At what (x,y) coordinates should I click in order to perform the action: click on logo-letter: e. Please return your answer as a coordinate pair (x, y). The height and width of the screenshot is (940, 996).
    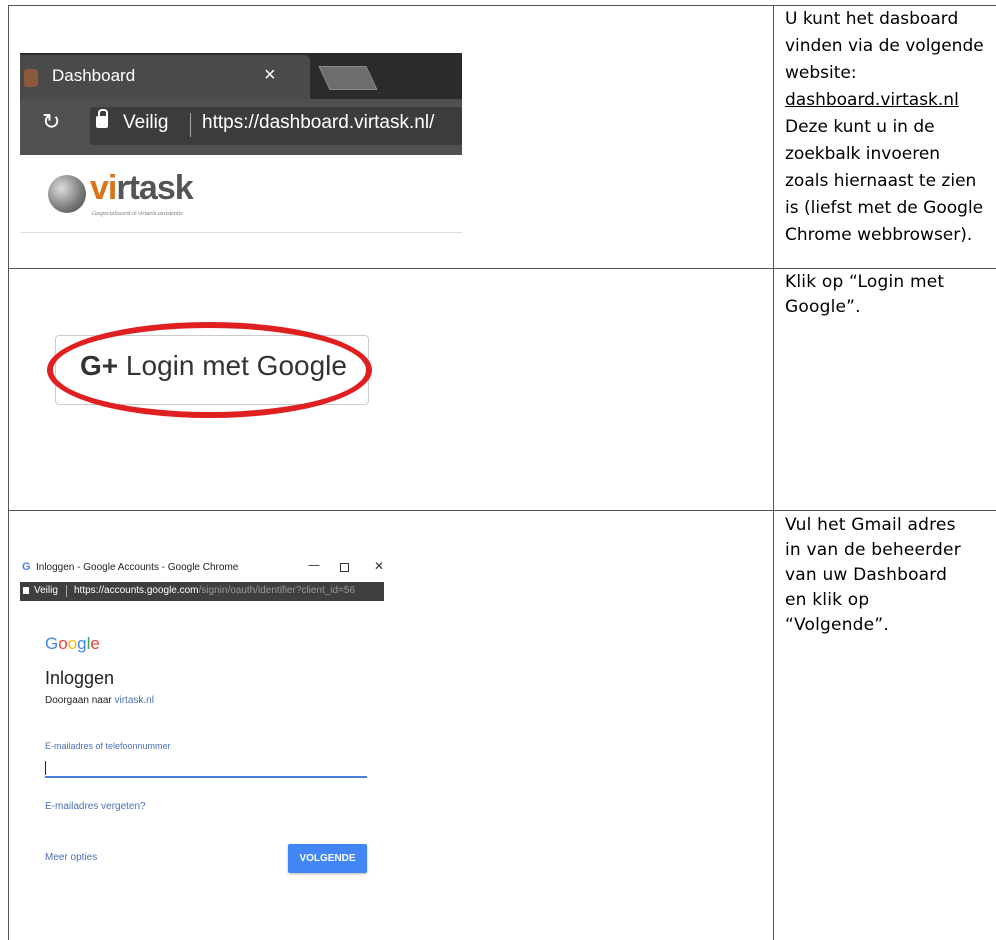
    Looking at the image, I should click on (95, 643).